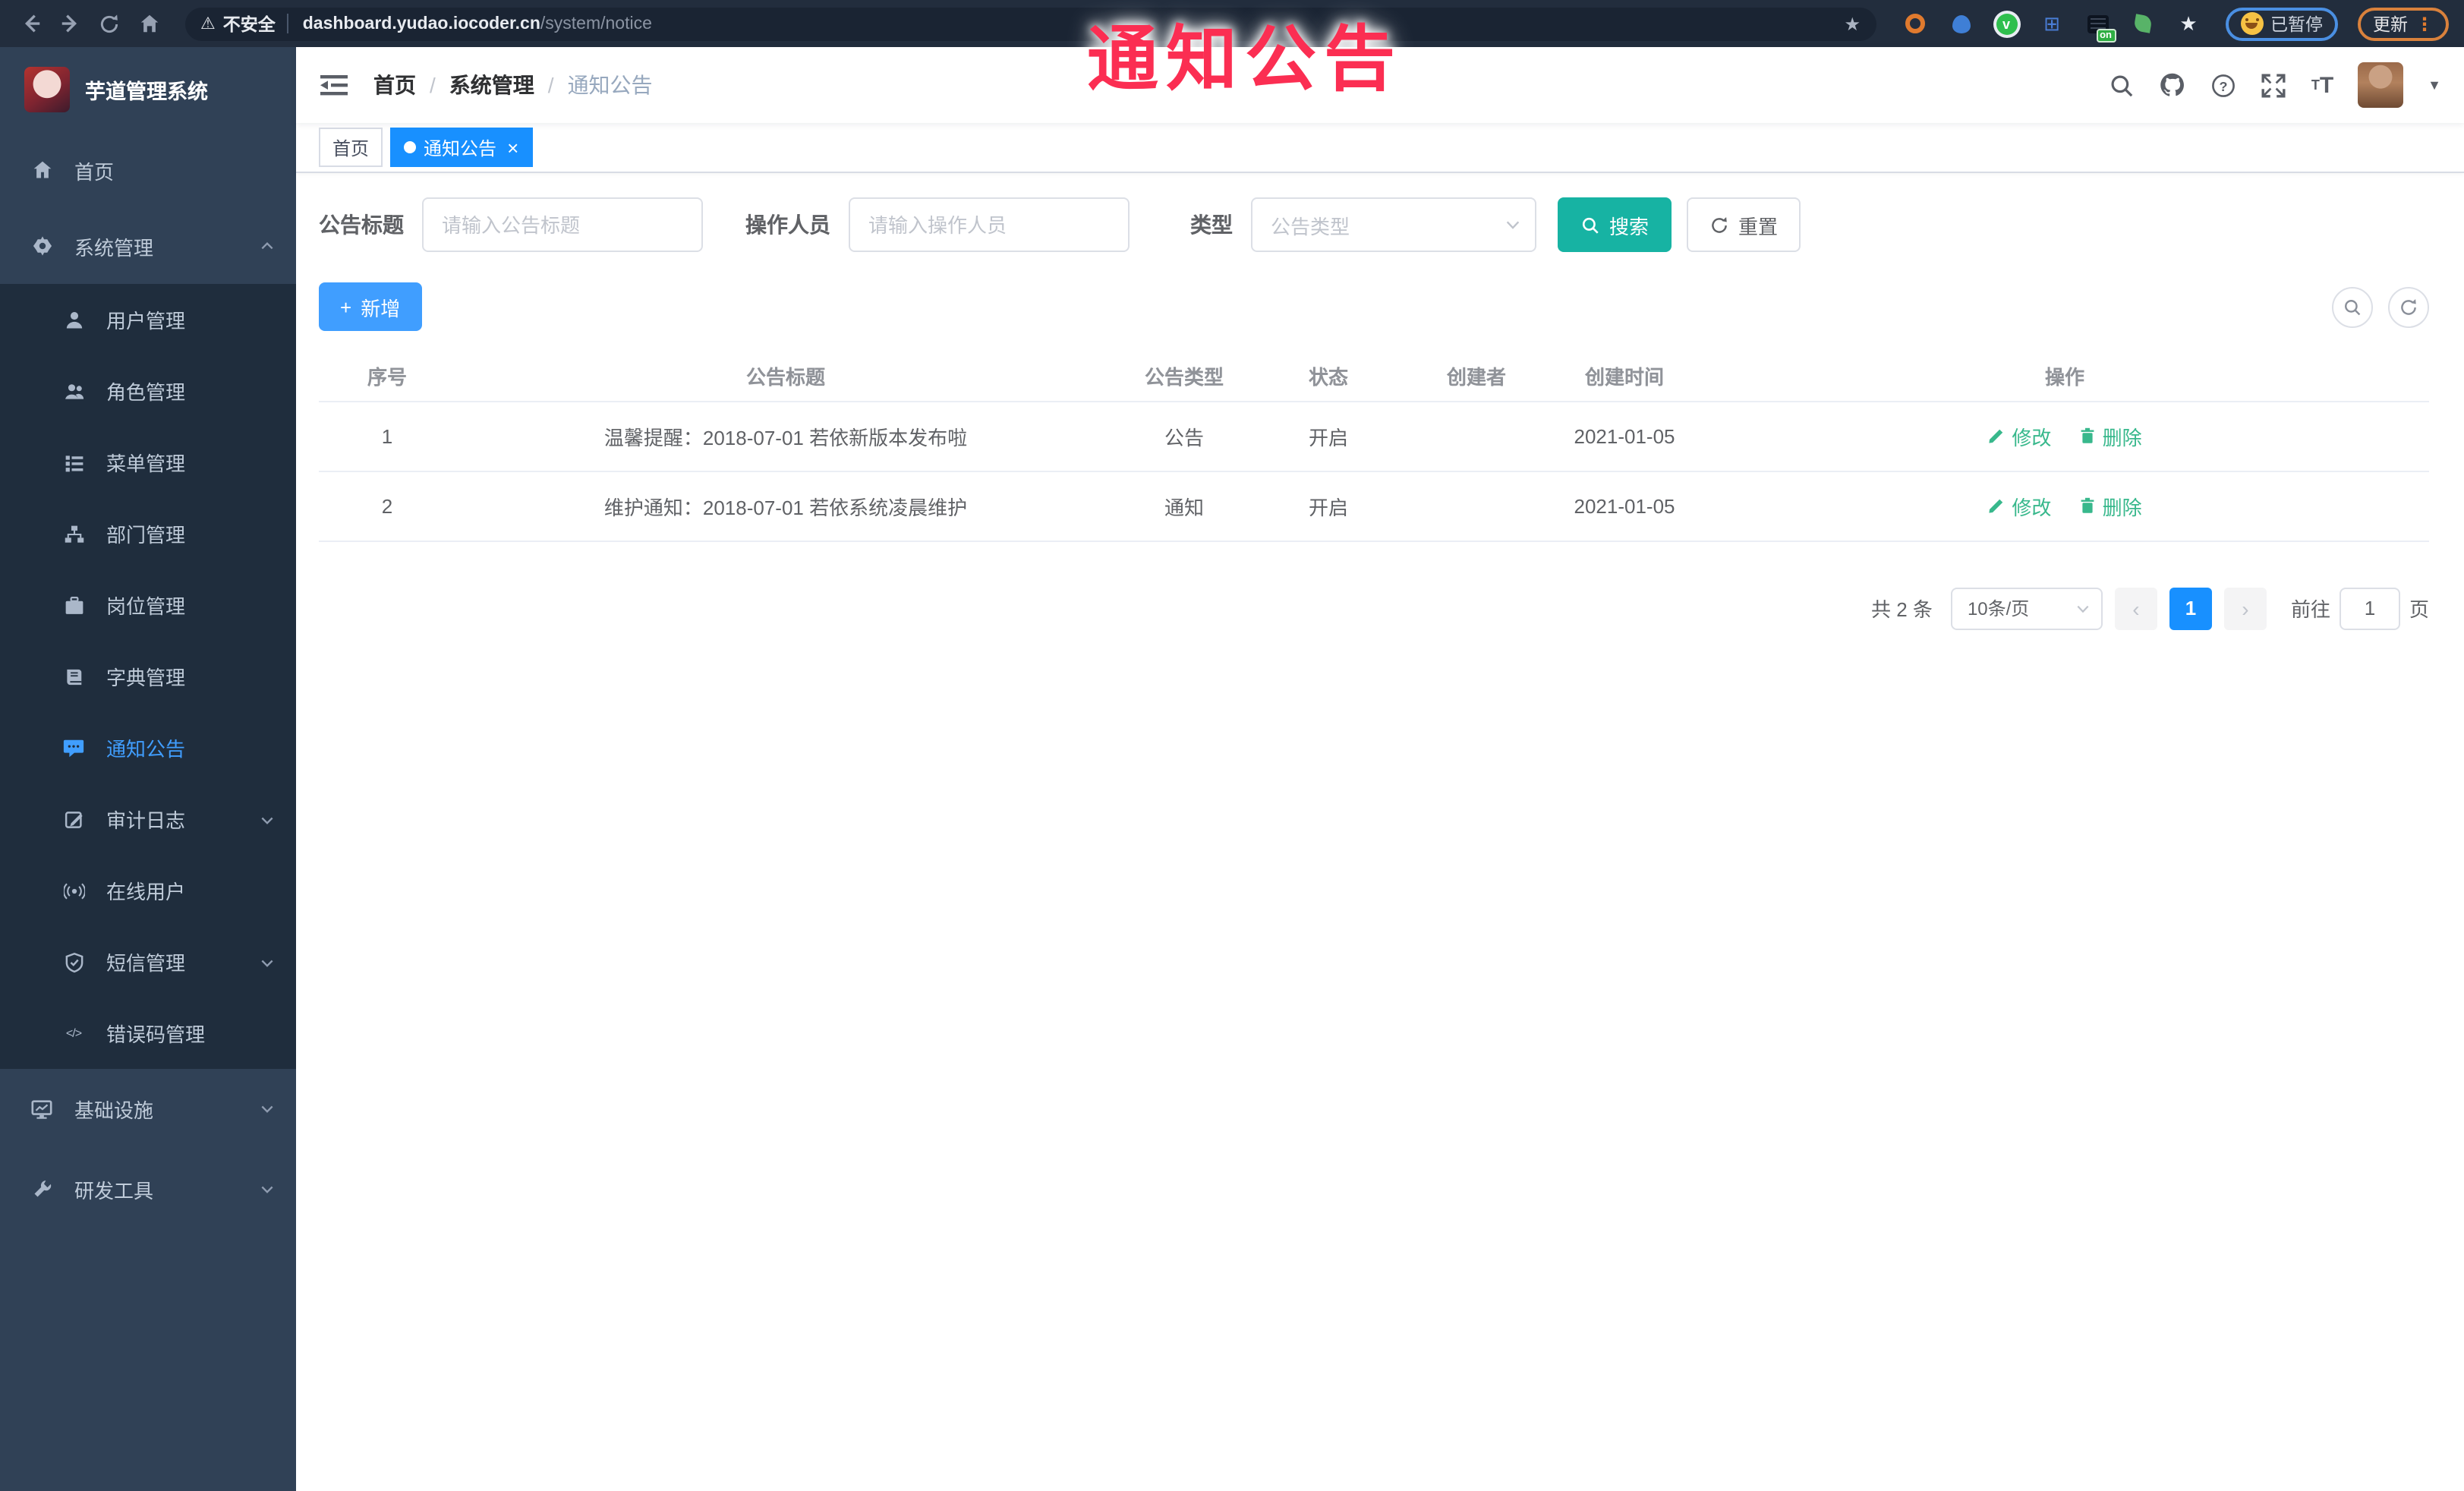 This screenshot has height=1491, width=2464. I want to click on header-search-icon, so click(2122, 85).